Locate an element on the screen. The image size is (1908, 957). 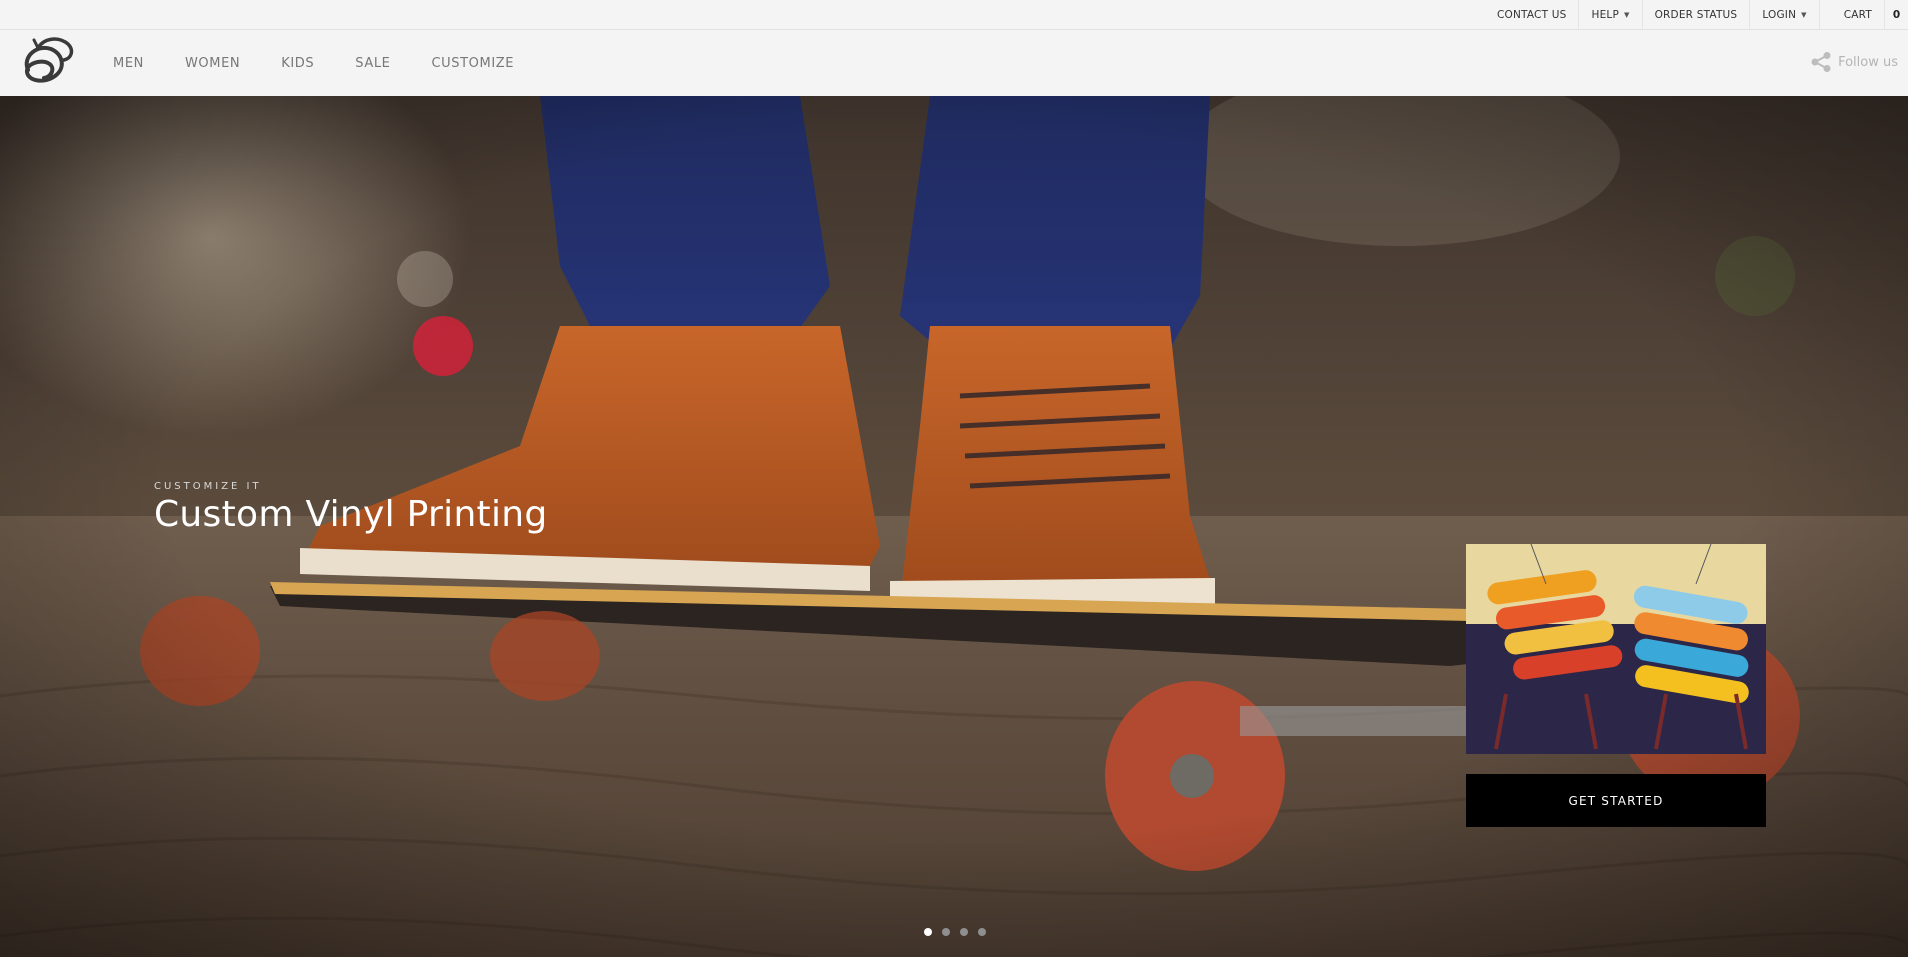
hero-eyebrow: CUSTOMIZE IT is located at coordinates (208, 486).